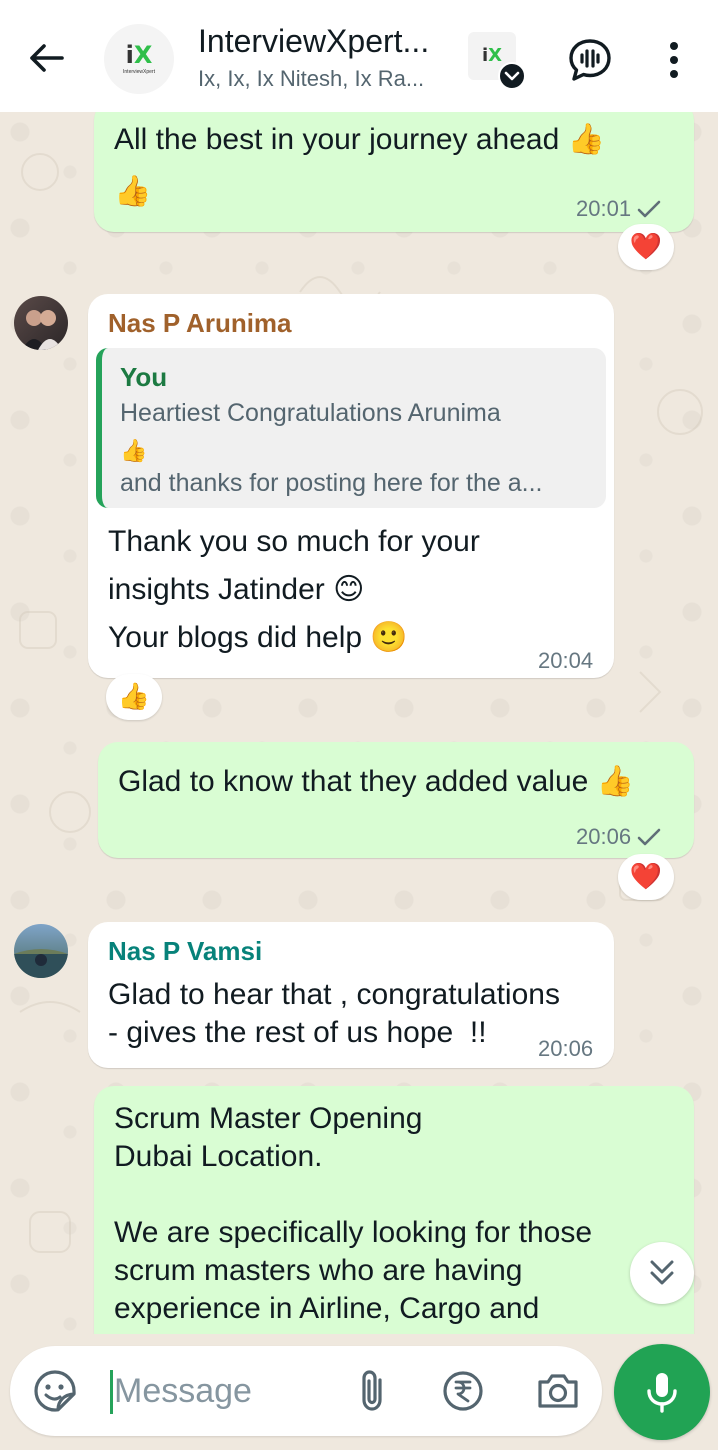 The width and height of the screenshot is (718, 1450). I want to click on message-input, so click(224, 1391).